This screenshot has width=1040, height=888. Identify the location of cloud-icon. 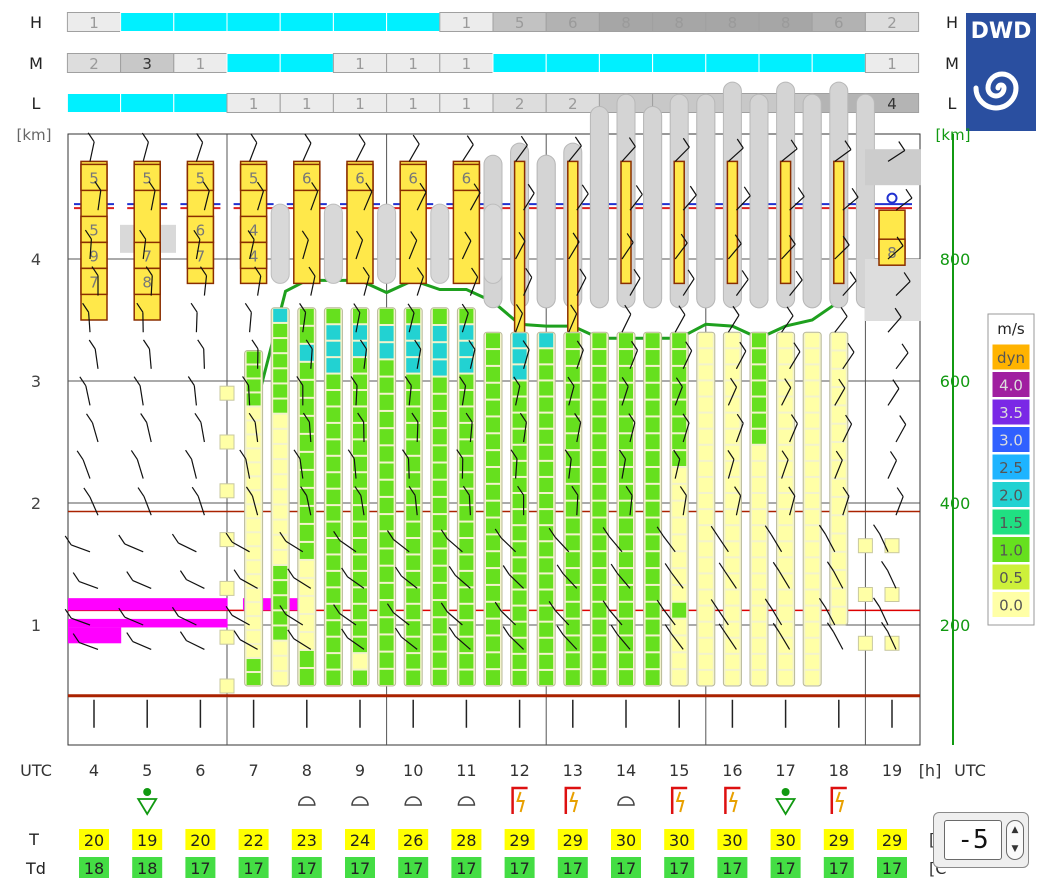
(466, 801).